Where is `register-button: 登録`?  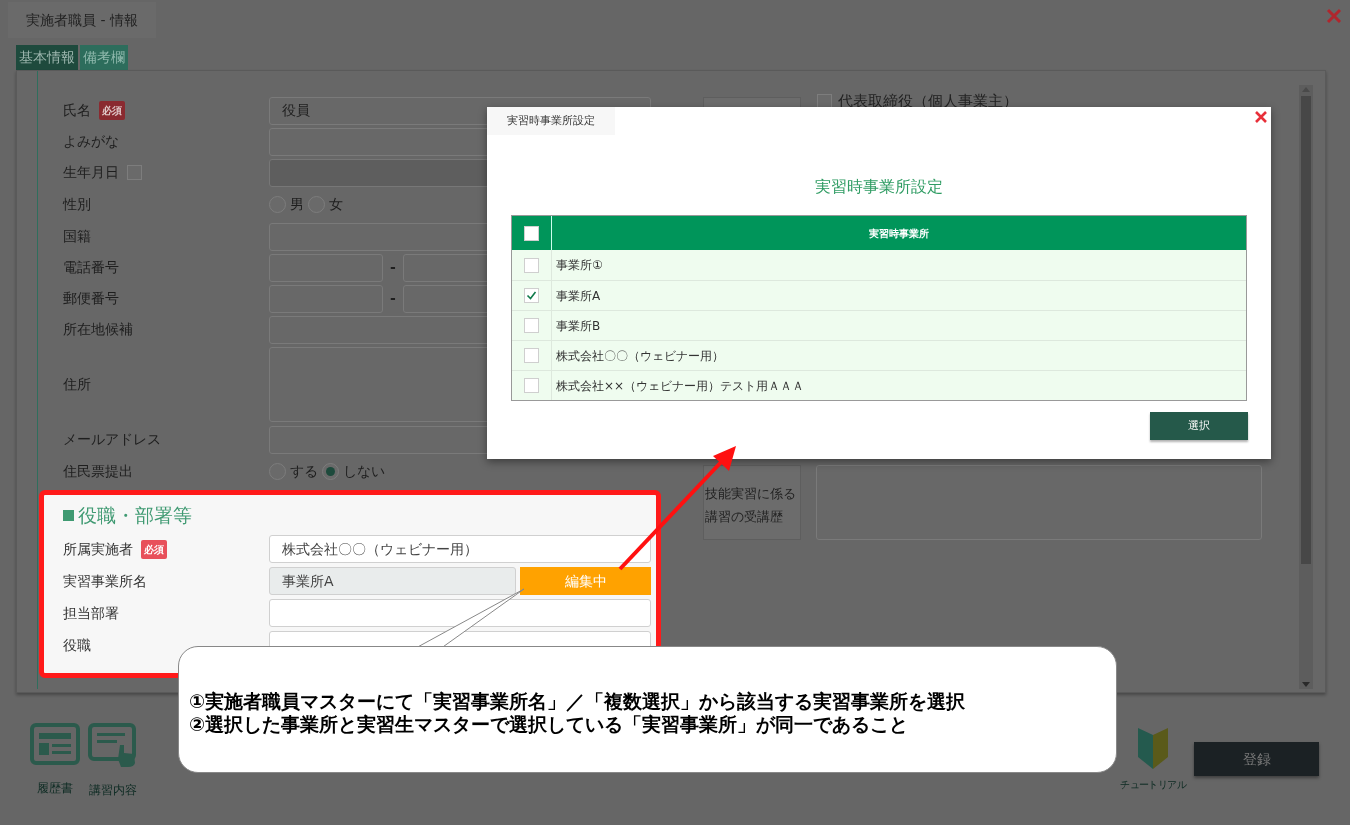 register-button: 登録 is located at coordinates (1256, 759).